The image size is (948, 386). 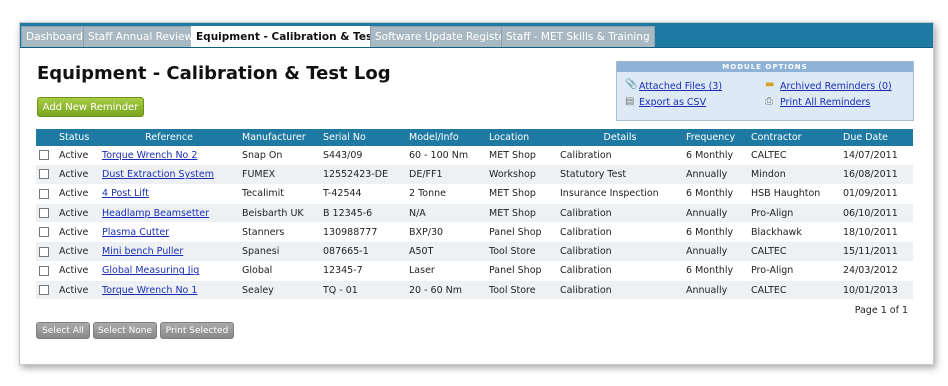 What do you see at coordinates (446, 156) in the screenshot?
I see `model-cell: 60 - 100 Nm` at bounding box center [446, 156].